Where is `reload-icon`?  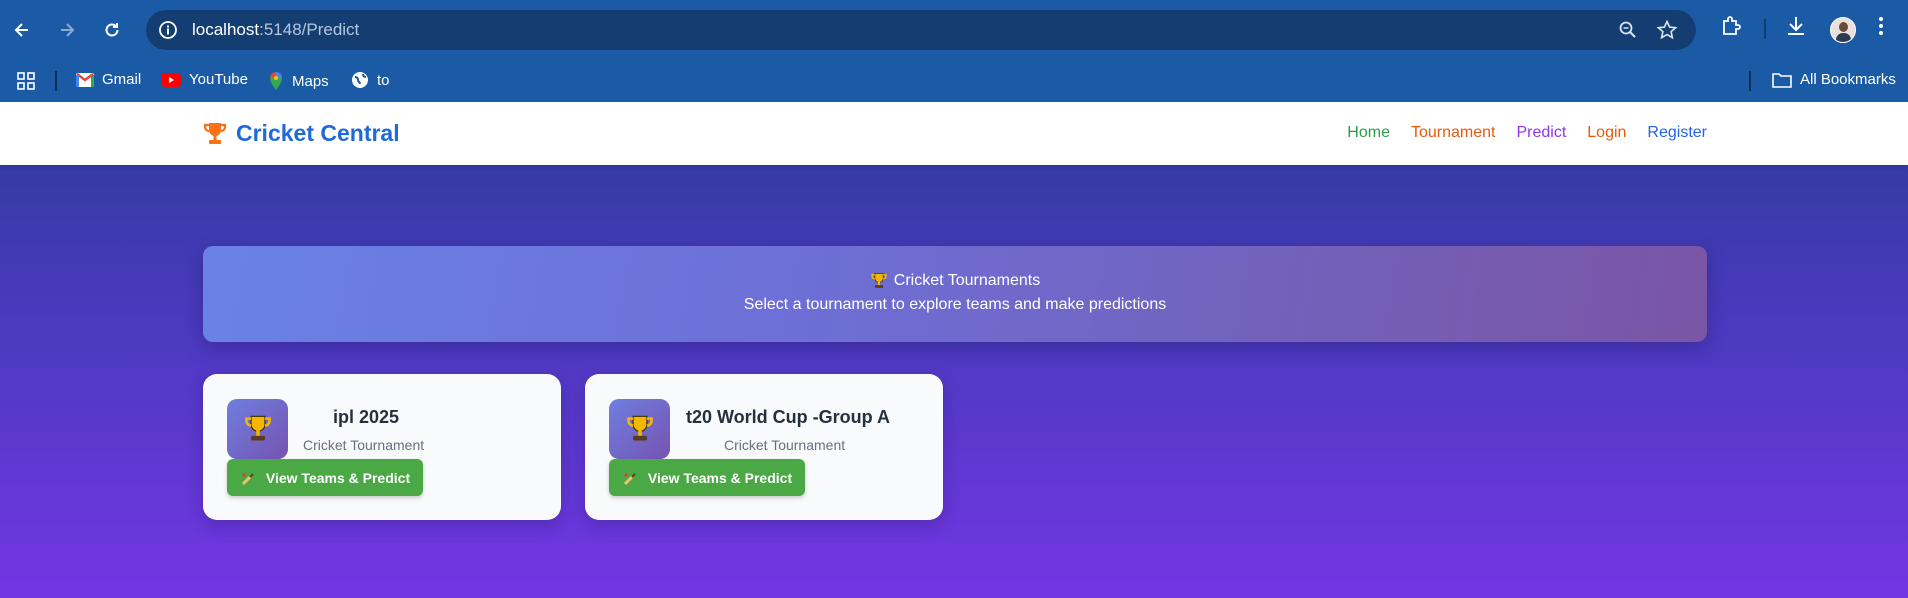 reload-icon is located at coordinates (112, 30).